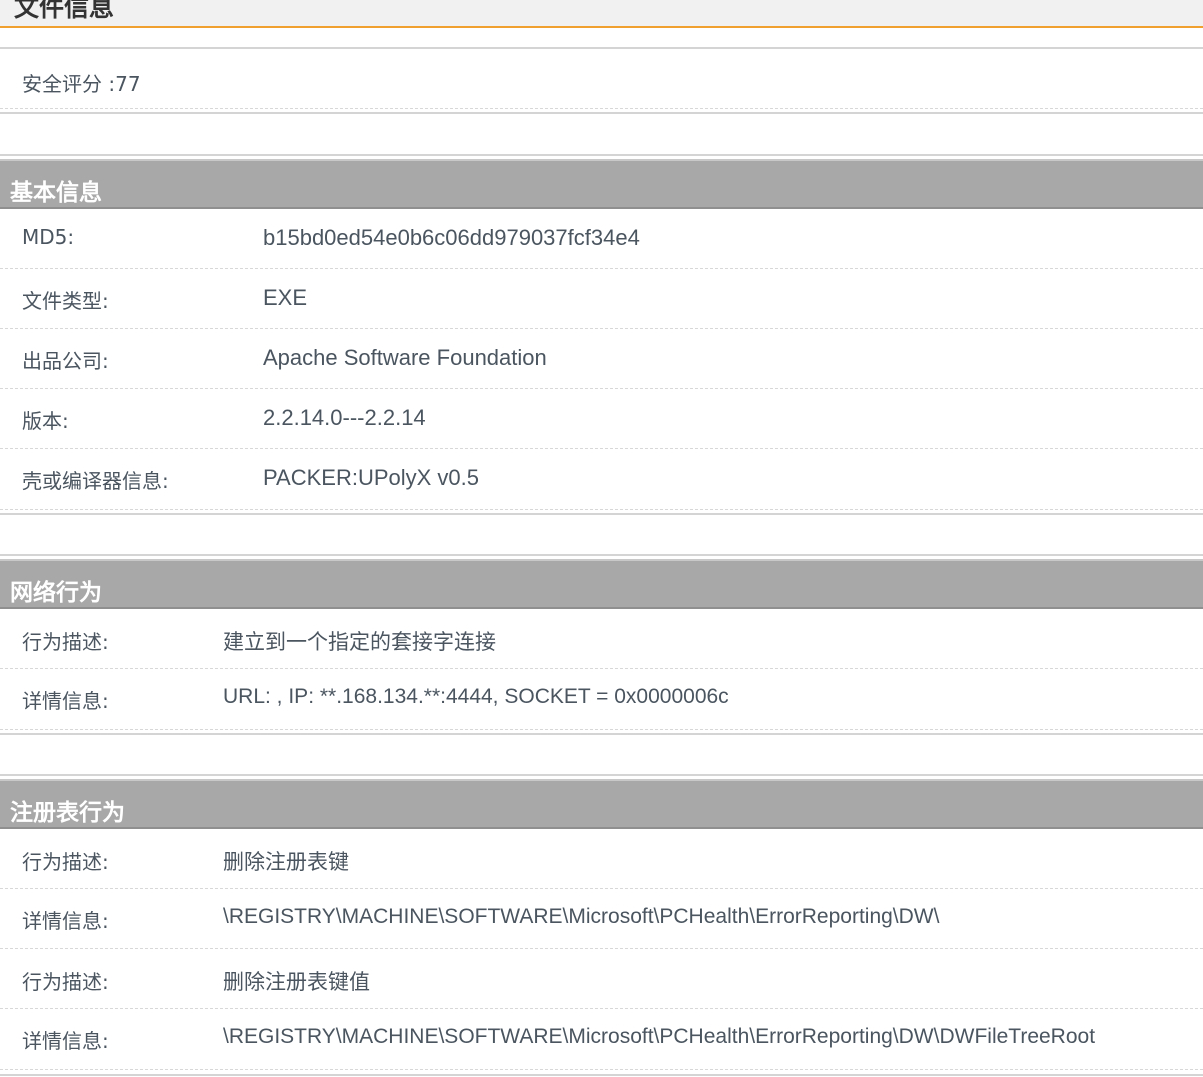 The image size is (1203, 1077). Describe the element at coordinates (405, 357) in the screenshot. I see `row-value: Apache Software Foundation` at that location.